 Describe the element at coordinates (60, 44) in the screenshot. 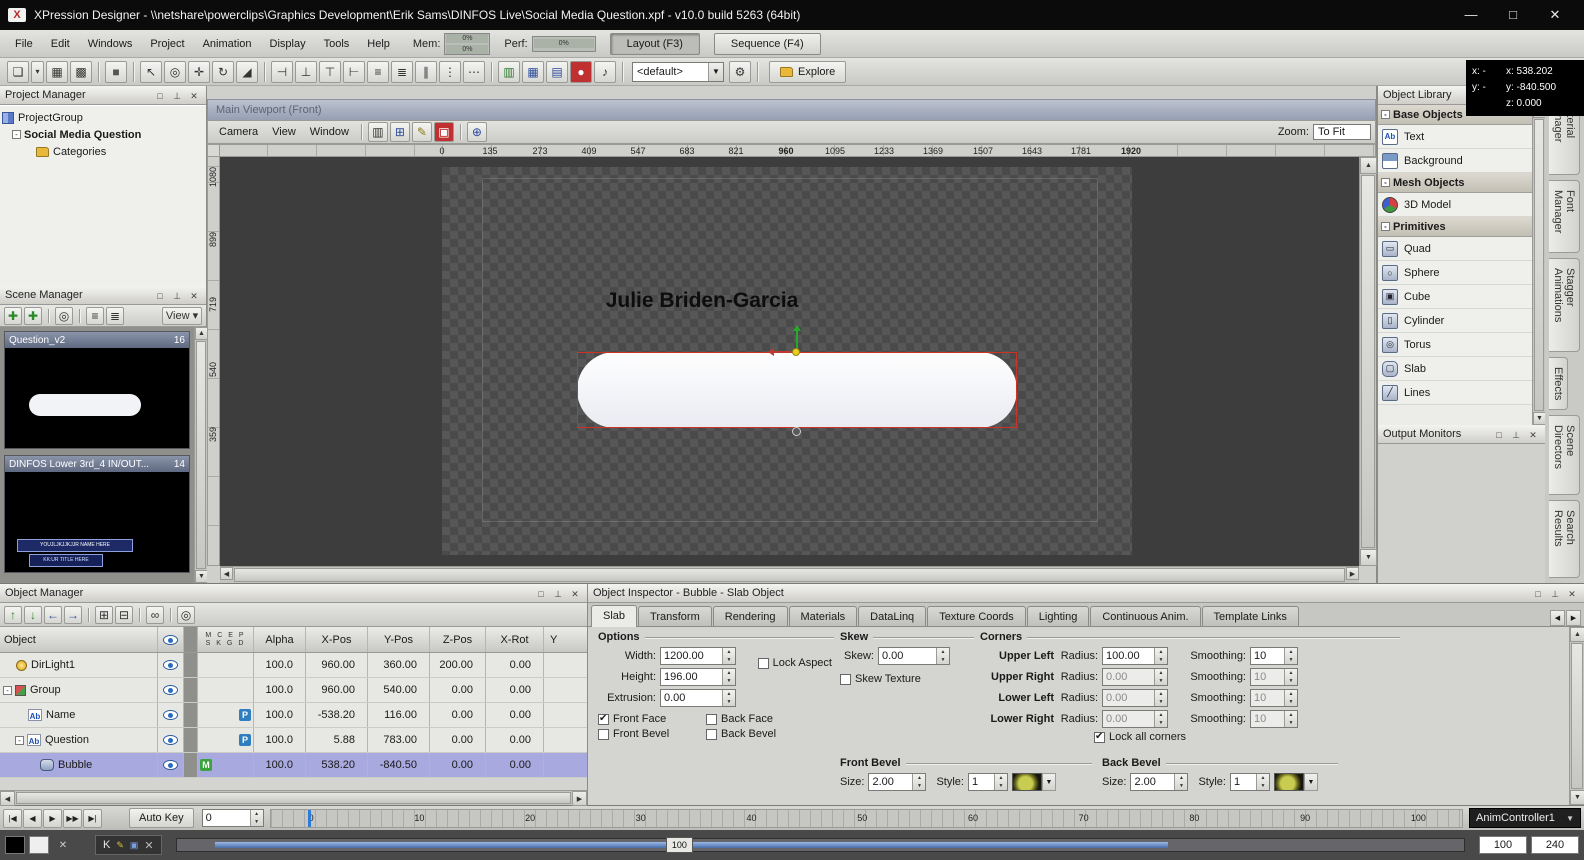

I see `menu-edit: Edit` at that location.